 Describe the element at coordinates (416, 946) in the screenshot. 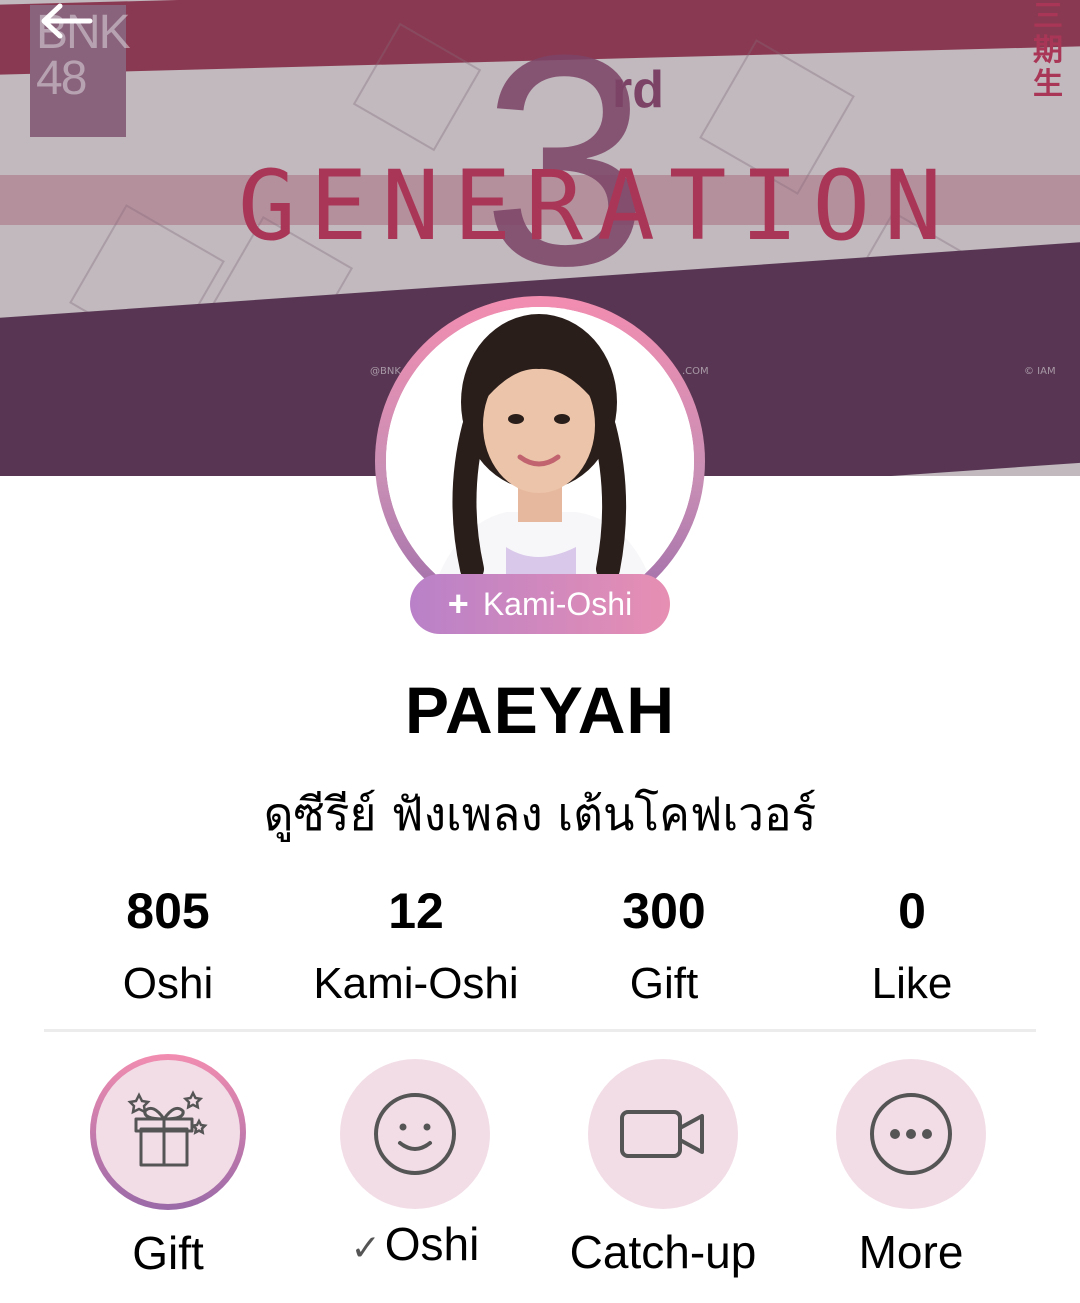

I see `stat-kami-oshi: 12 Kami-Oshi` at that location.